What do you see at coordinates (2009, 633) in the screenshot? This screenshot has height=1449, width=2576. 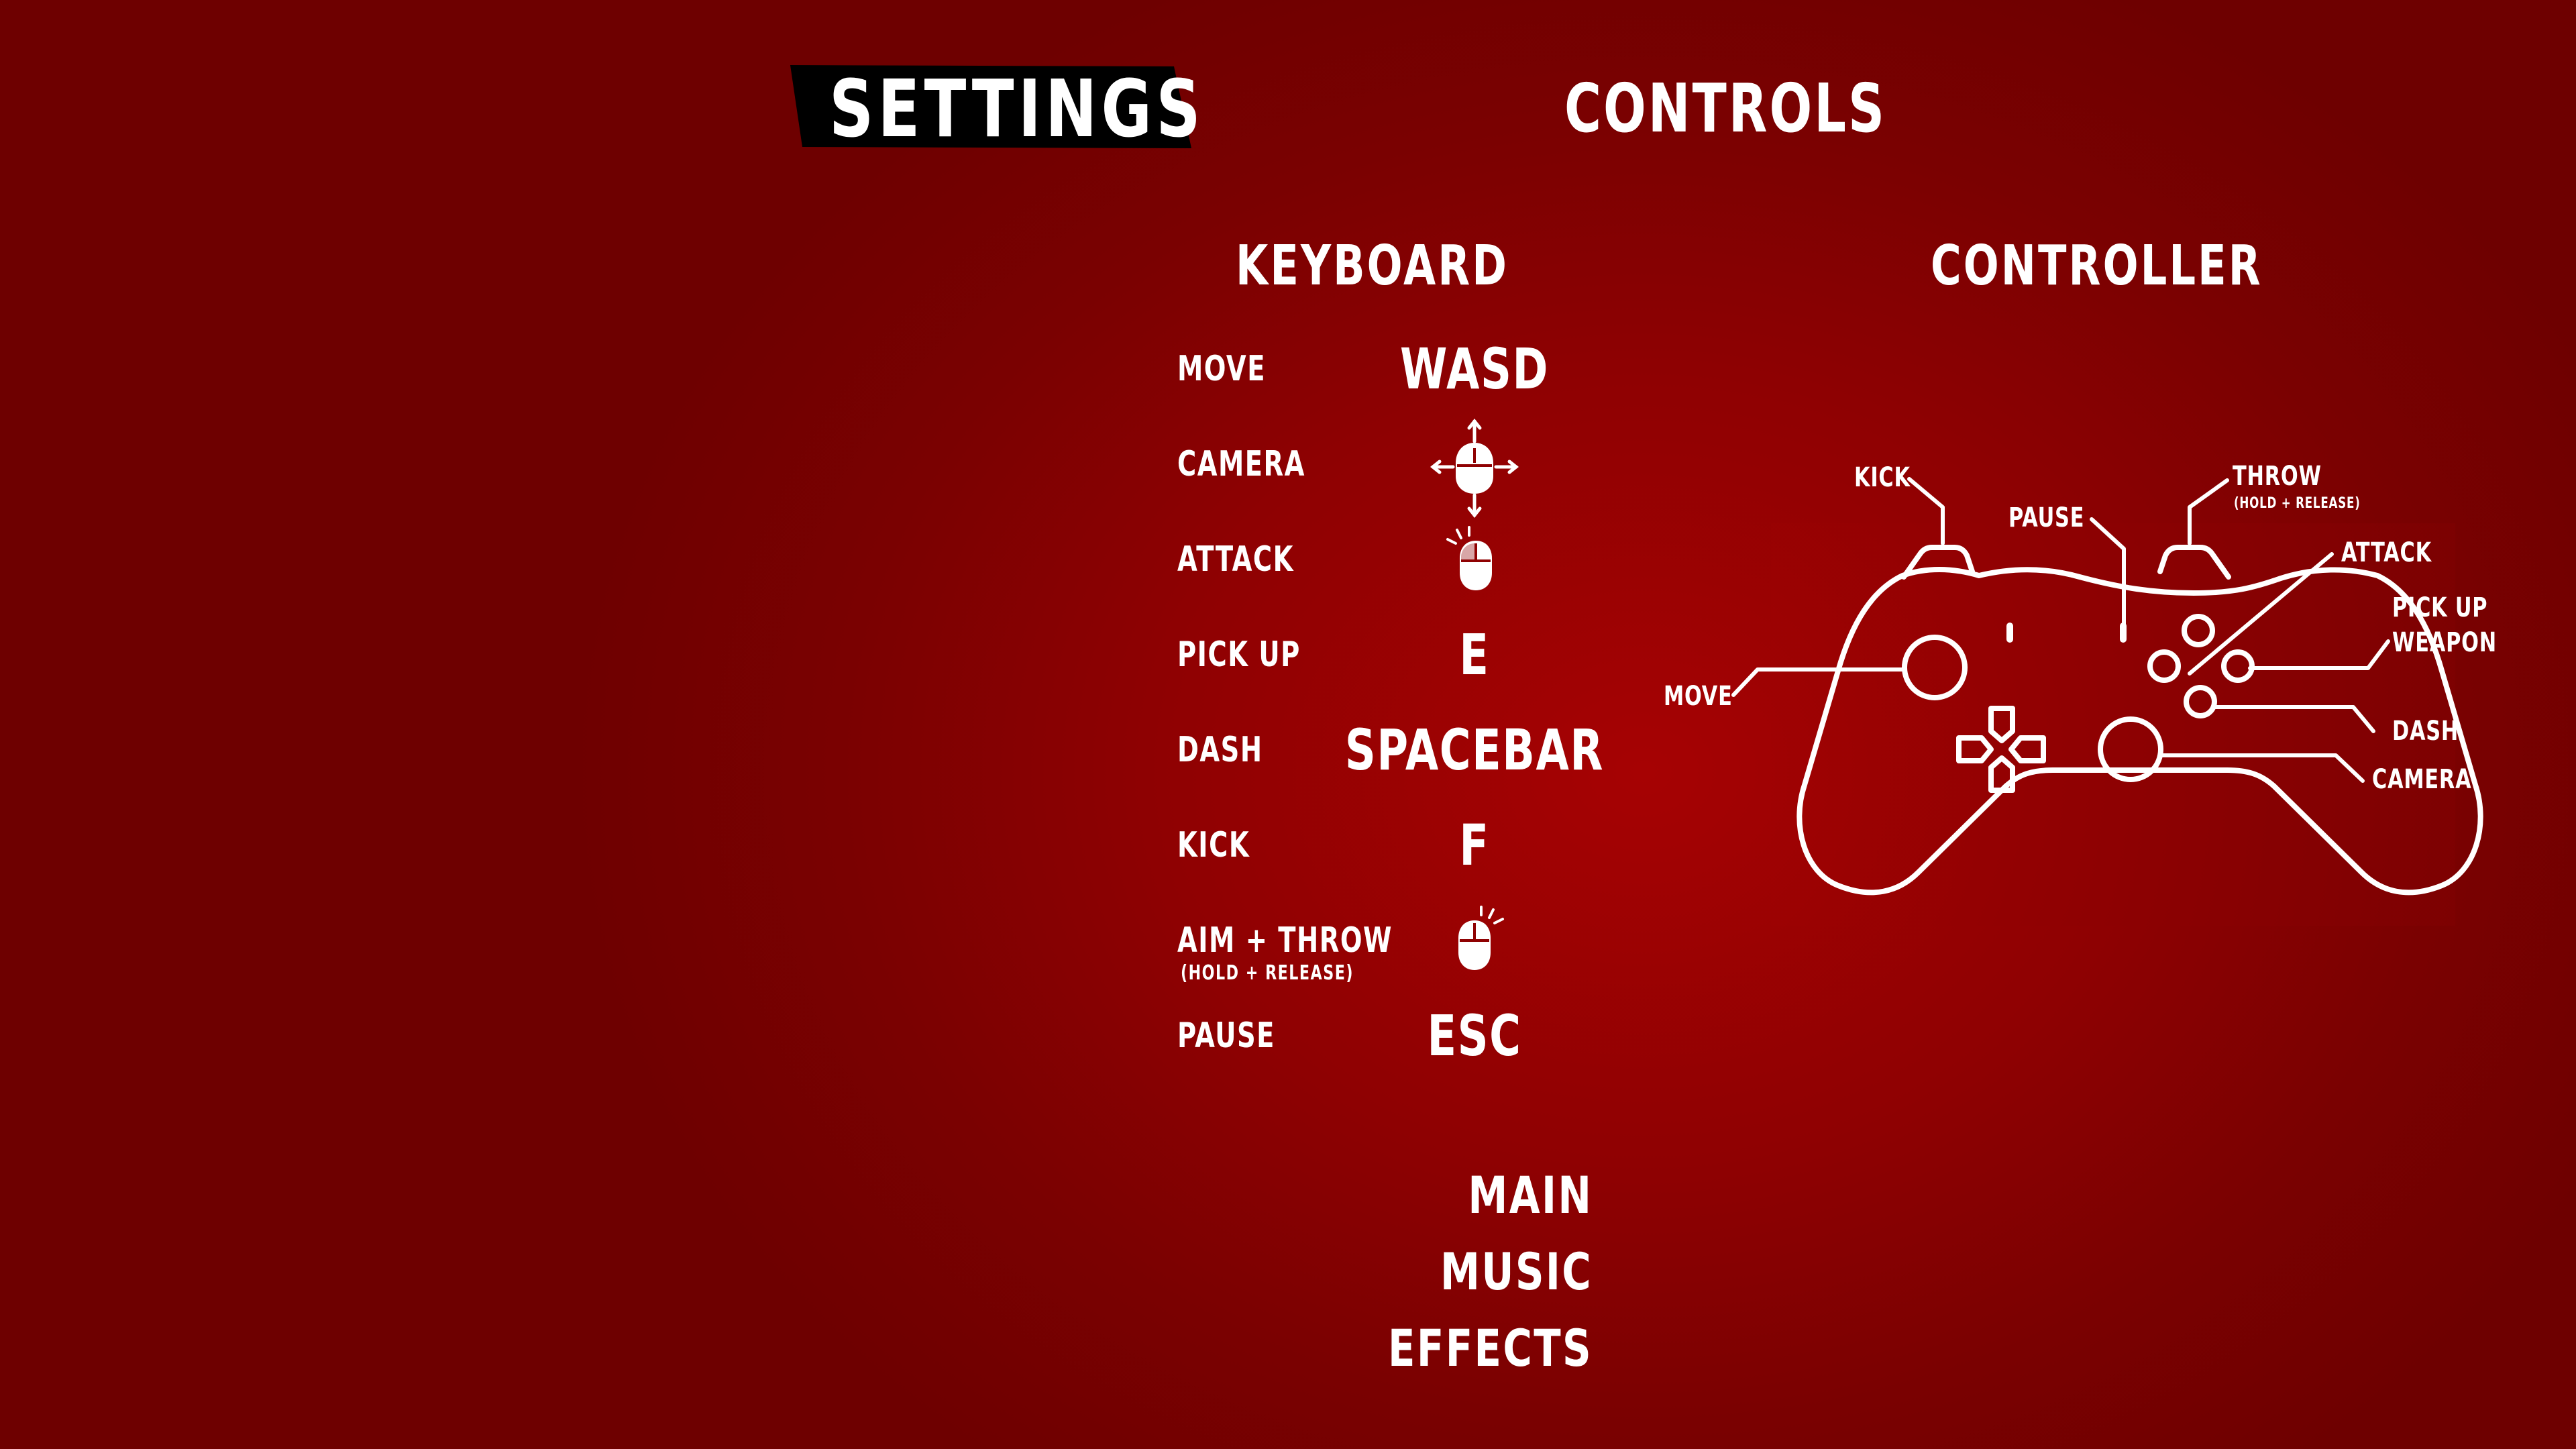 I see `view-button` at bounding box center [2009, 633].